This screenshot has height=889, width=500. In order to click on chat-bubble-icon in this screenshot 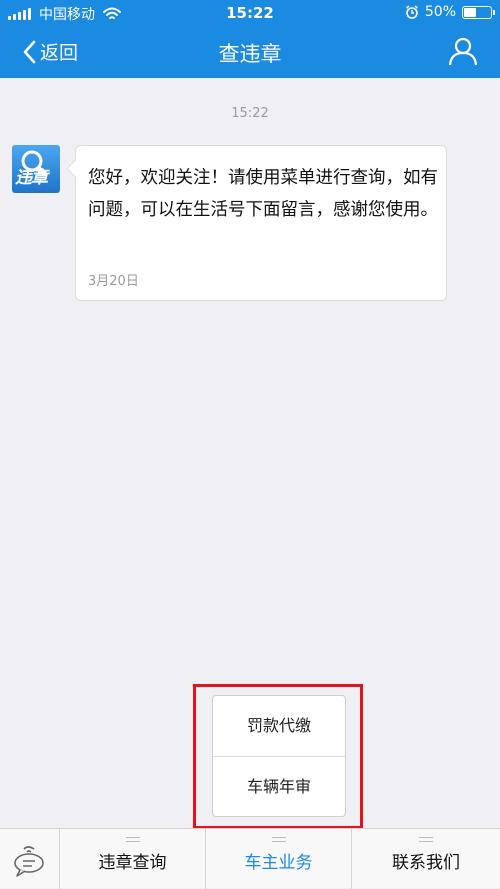, I will do `click(29, 861)`.